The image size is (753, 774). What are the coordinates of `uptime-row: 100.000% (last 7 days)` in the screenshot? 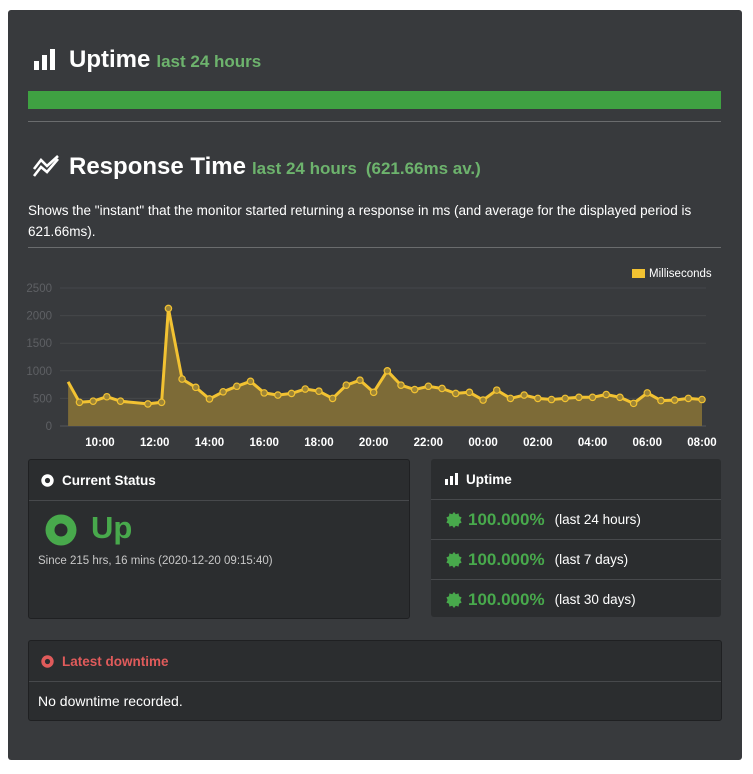 It's located at (576, 559).